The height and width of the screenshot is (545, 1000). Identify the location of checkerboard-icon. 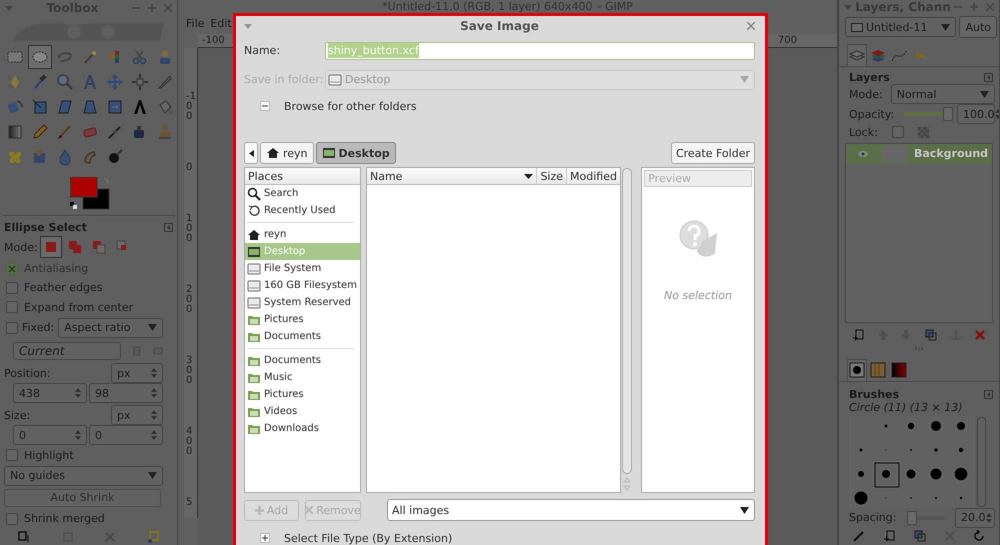
(923, 132).